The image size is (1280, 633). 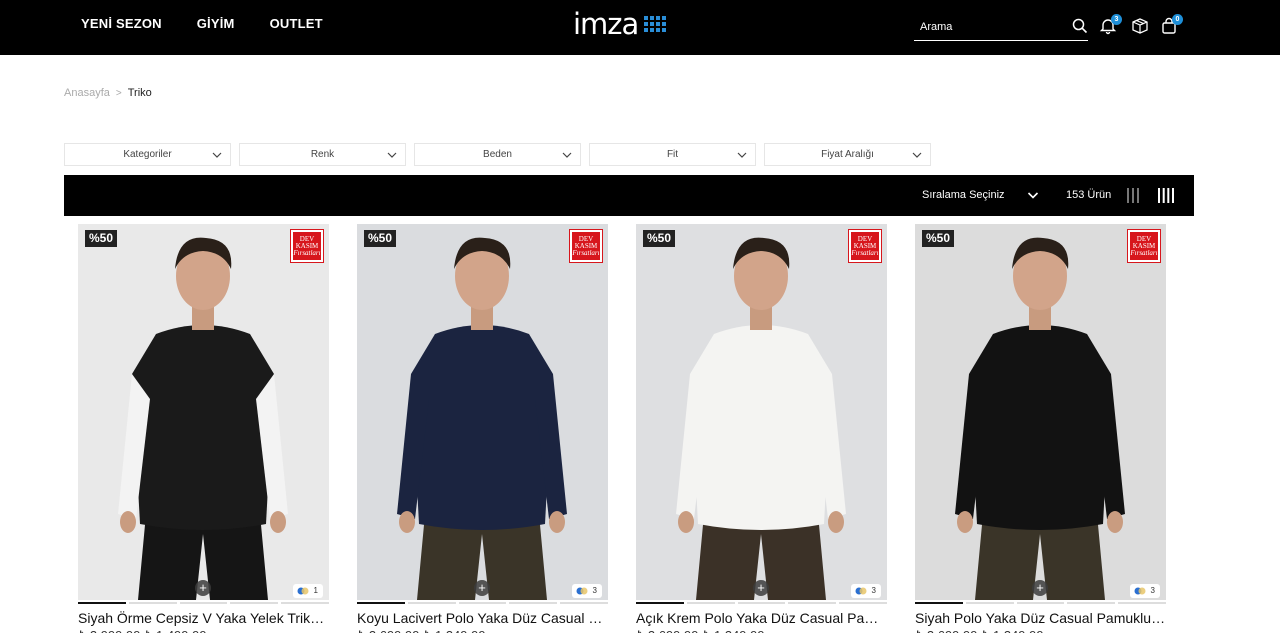 I want to click on filter-renk: Renk, so click(x=322, y=154).